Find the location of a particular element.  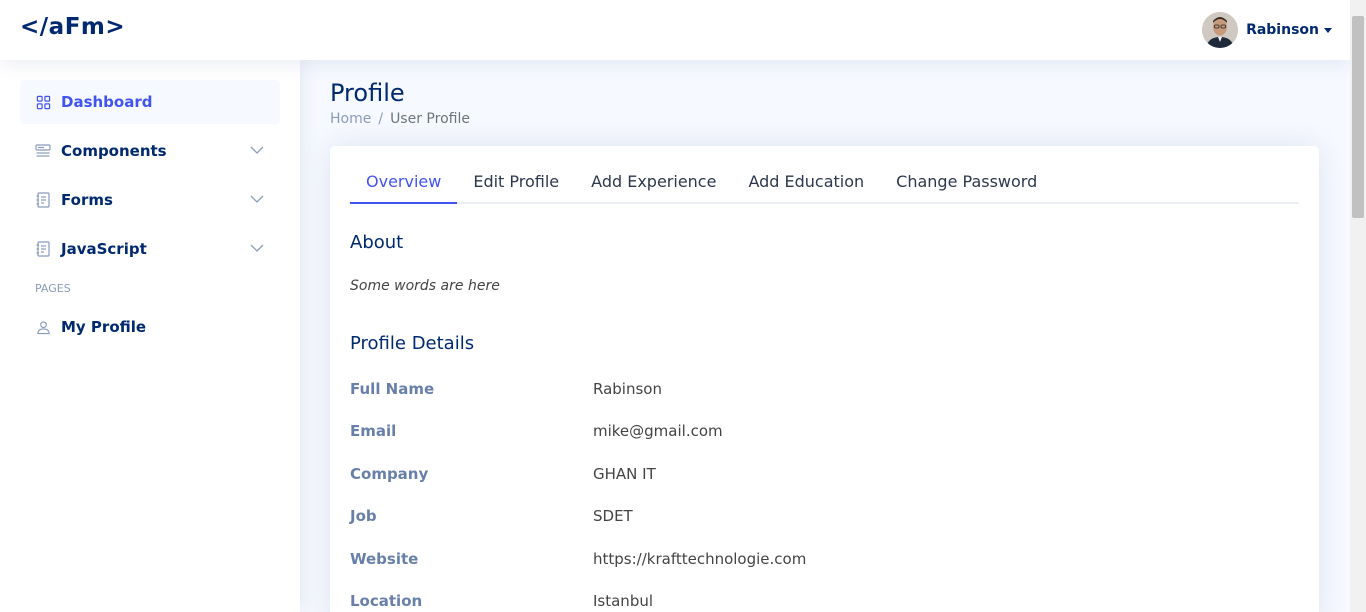

detail-value: https://krafttechnologie.com is located at coordinates (700, 559).